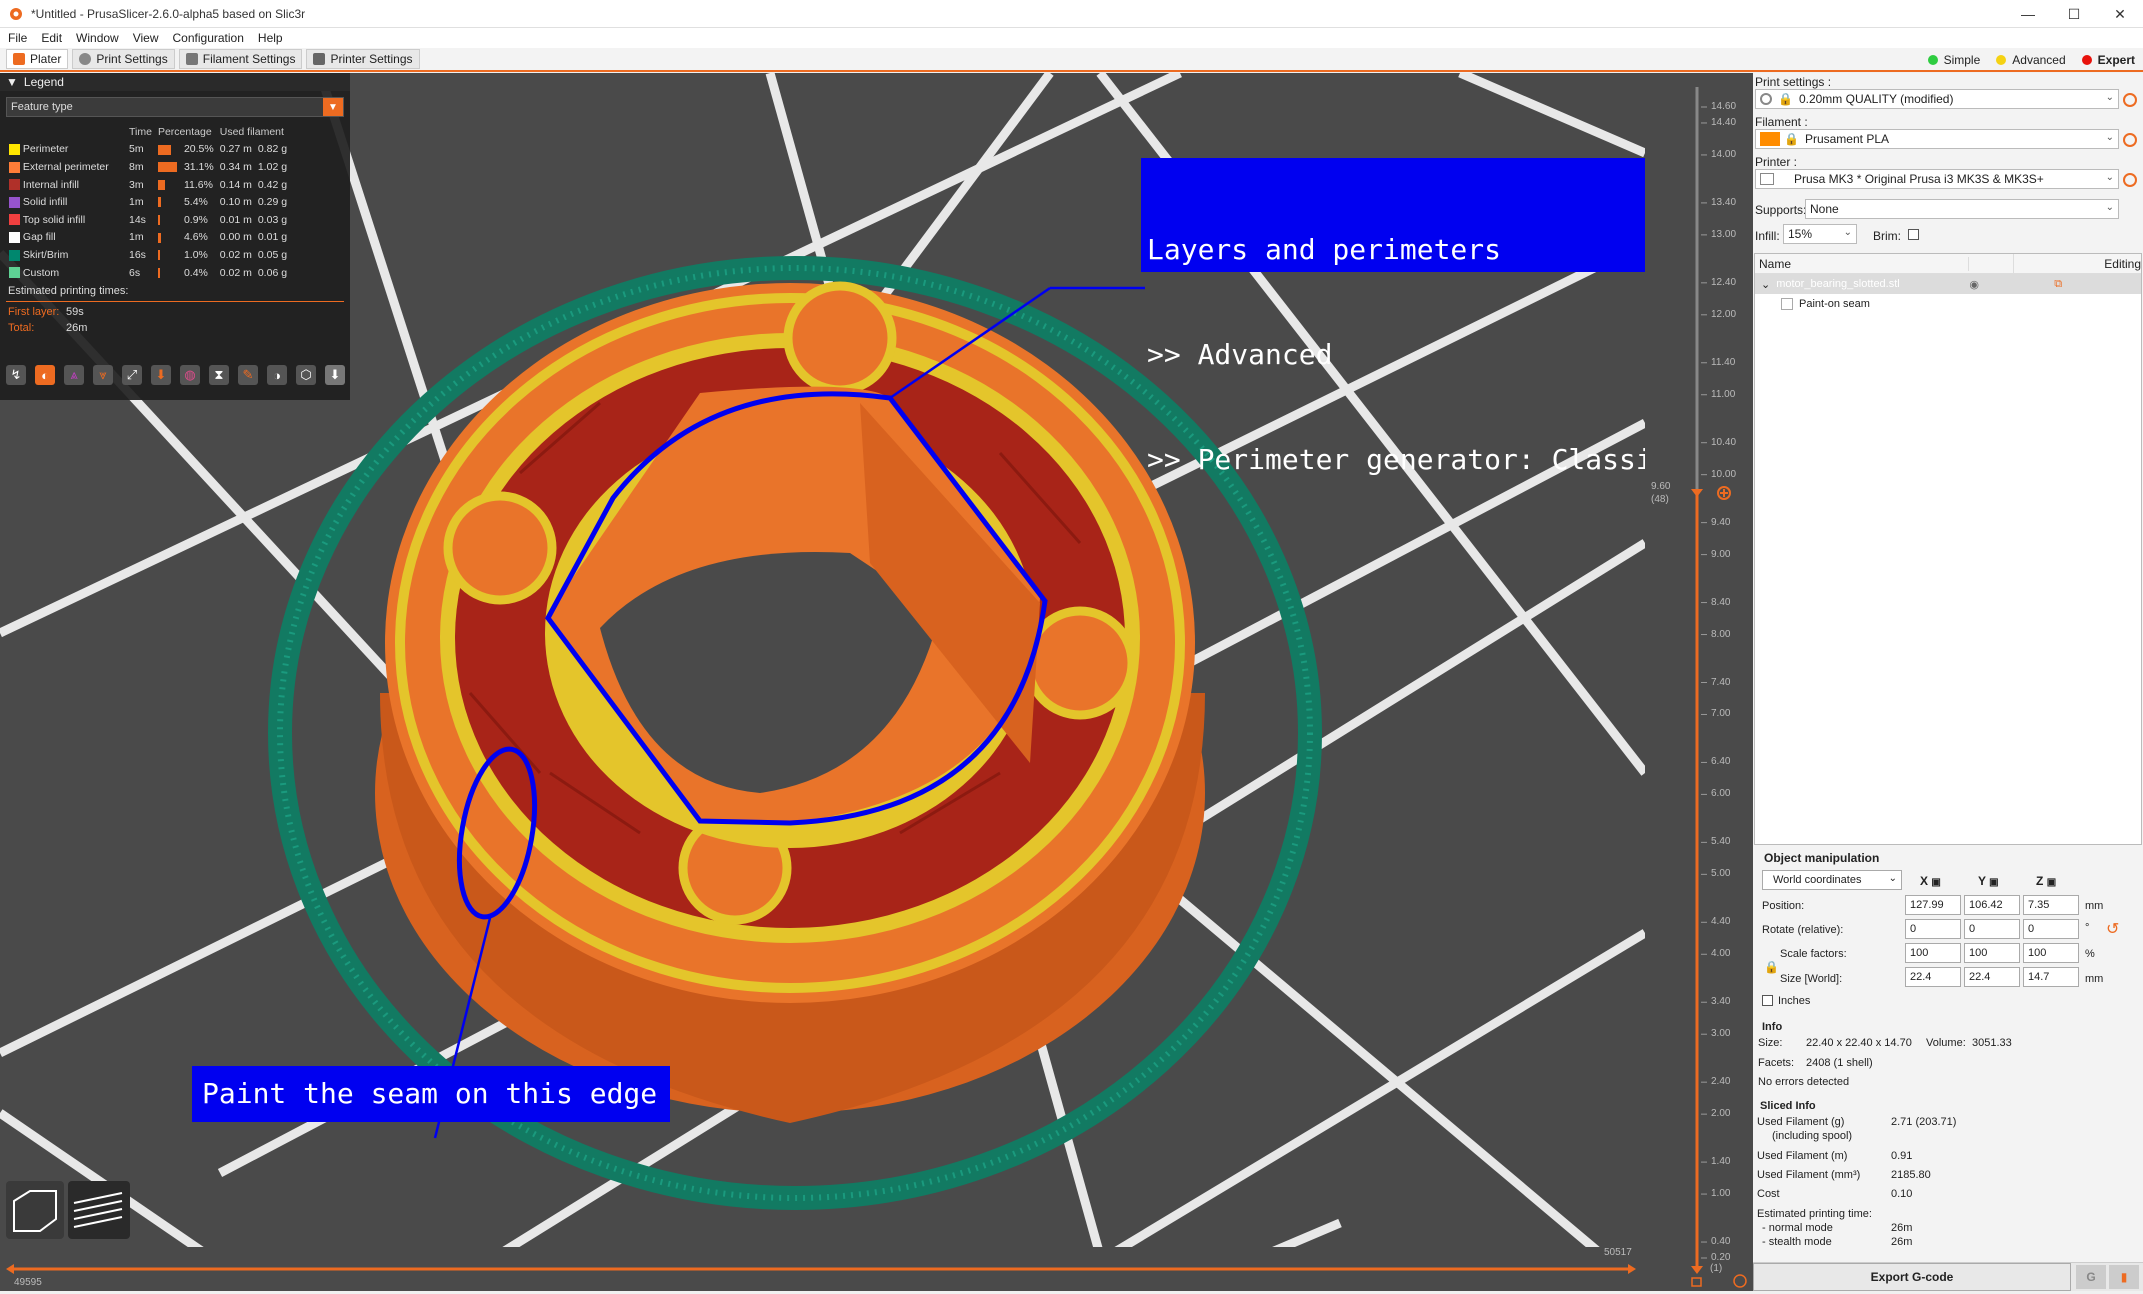  What do you see at coordinates (2074, 14) in the screenshot?
I see `maximize-button: ☐` at bounding box center [2074, 14].